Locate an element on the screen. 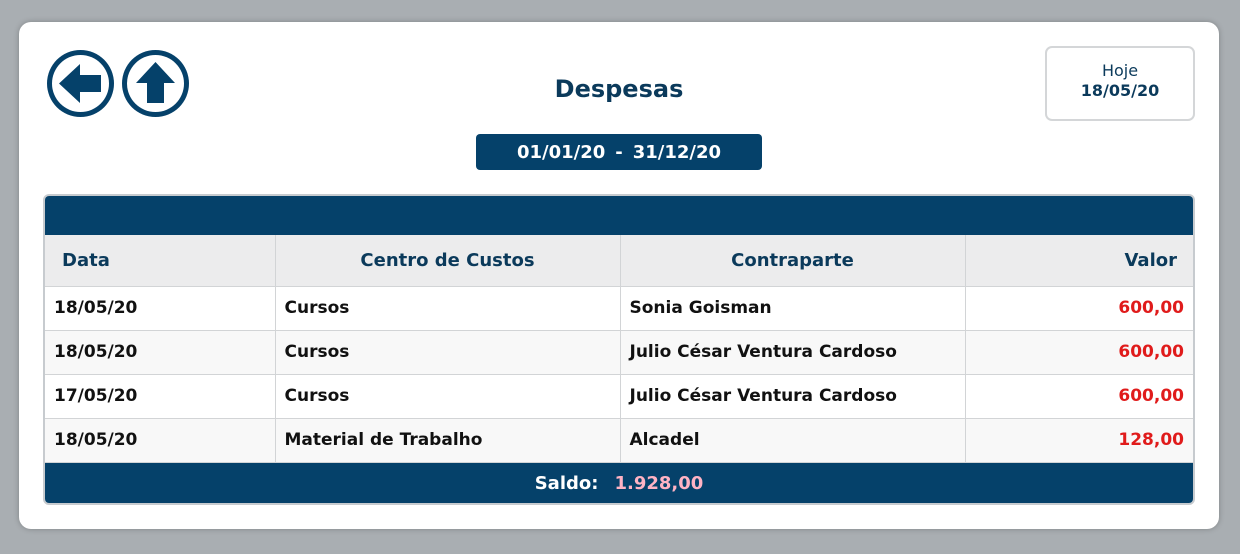 This screenshot has height=554, width=1240. cell-contraparte: Sonia Goisman is located at coordinates (793, 308).